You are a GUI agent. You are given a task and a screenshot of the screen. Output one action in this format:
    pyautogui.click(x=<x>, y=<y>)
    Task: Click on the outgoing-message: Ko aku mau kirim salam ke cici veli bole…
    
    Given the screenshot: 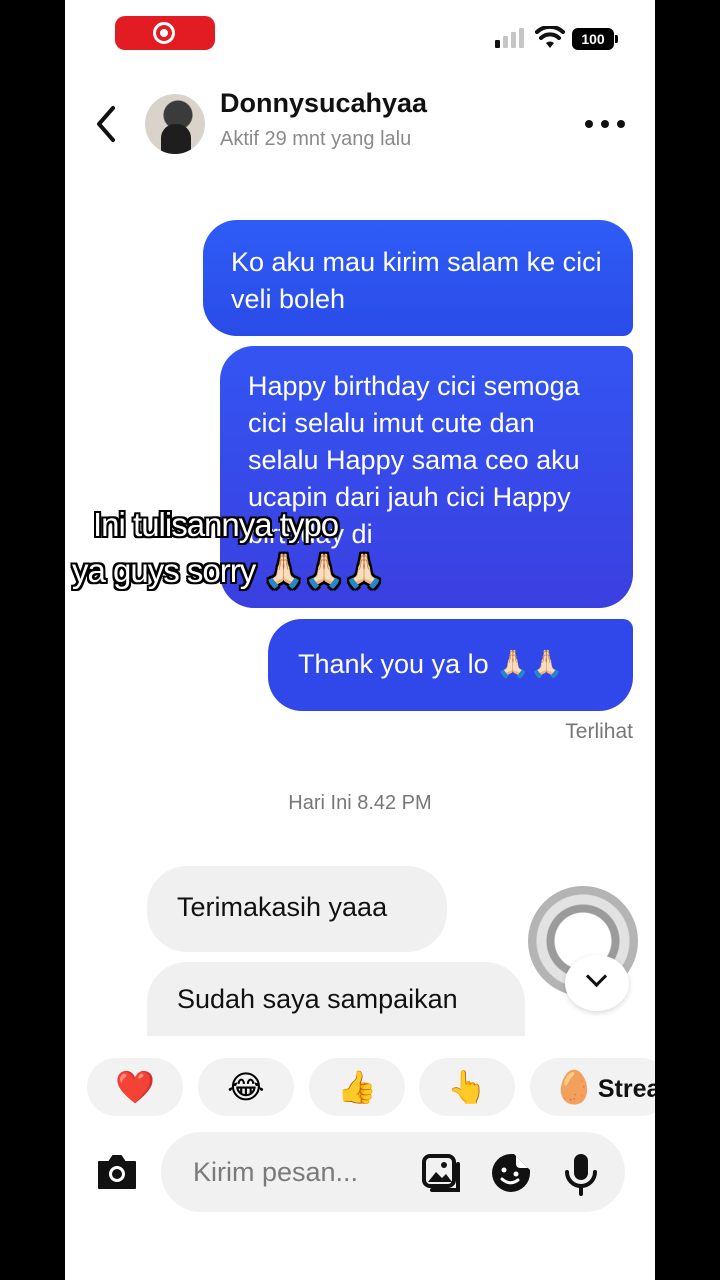 What is the action you would take?
    pyautogui.click(x=418, y=278)
    